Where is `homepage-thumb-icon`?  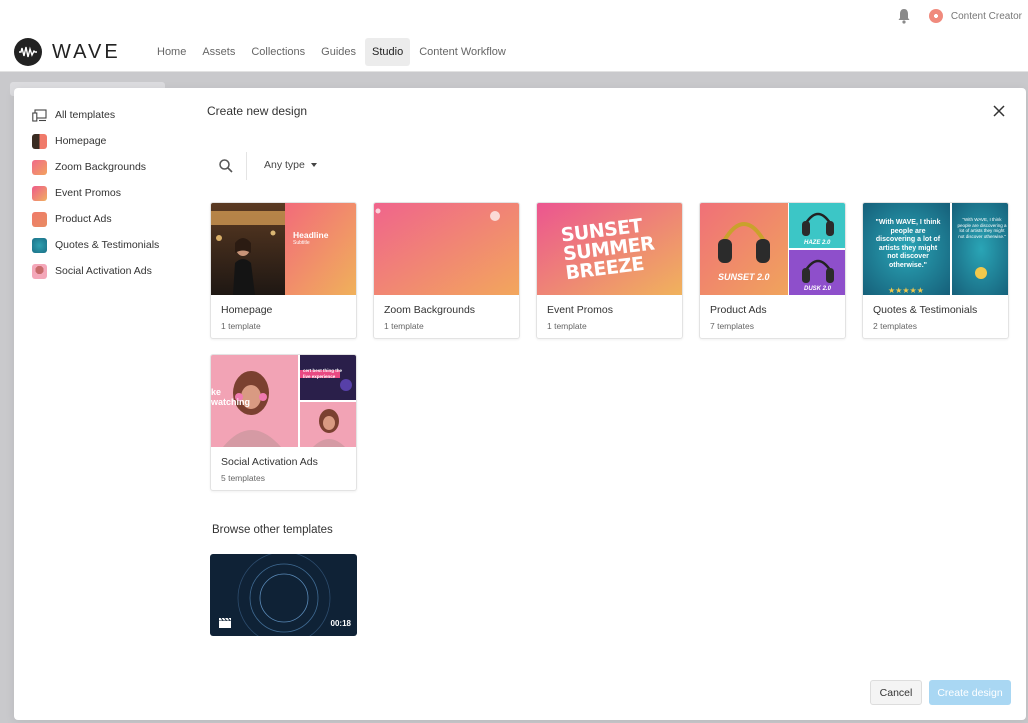
homepage-thumb-icon is located at coordinates (39, 141).